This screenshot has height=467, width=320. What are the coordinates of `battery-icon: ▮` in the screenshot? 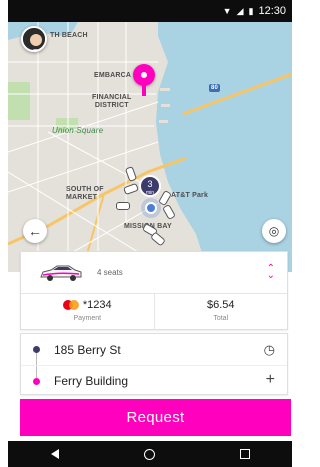 It's located at (251, 10).